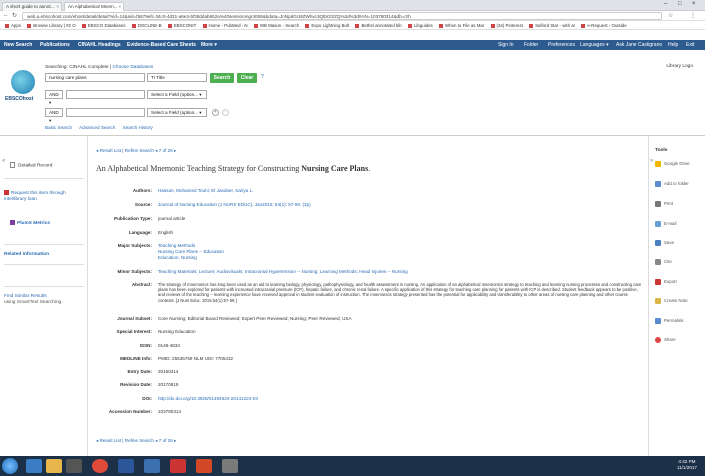 The width and height of the screenshot is (705, 476). I want to click on search-history-link: Search History, so click(138, 127).